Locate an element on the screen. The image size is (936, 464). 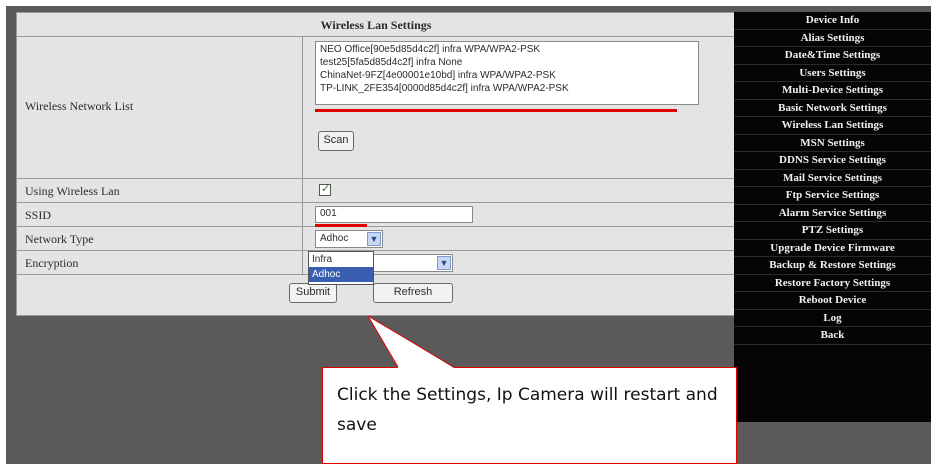
menu-item-back: Back is located at coordinates (832, 336).